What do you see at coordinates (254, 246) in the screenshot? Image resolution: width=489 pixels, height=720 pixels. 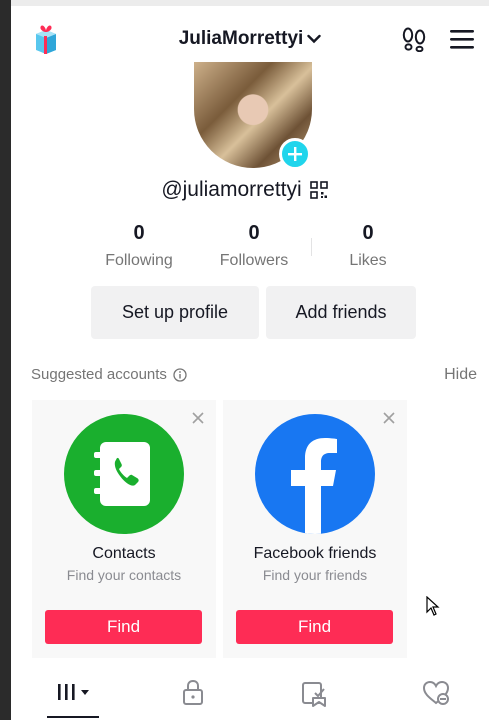 I see `followers-stat: 0 Followers` at bounding box center [254, 246].